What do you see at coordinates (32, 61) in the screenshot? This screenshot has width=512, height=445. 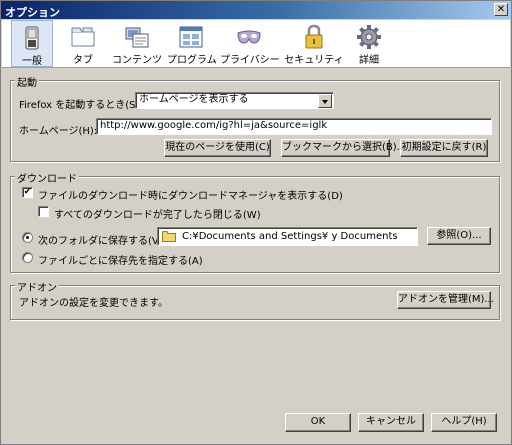 I see `tab-label: 一般` at bounding box center [32, 61].